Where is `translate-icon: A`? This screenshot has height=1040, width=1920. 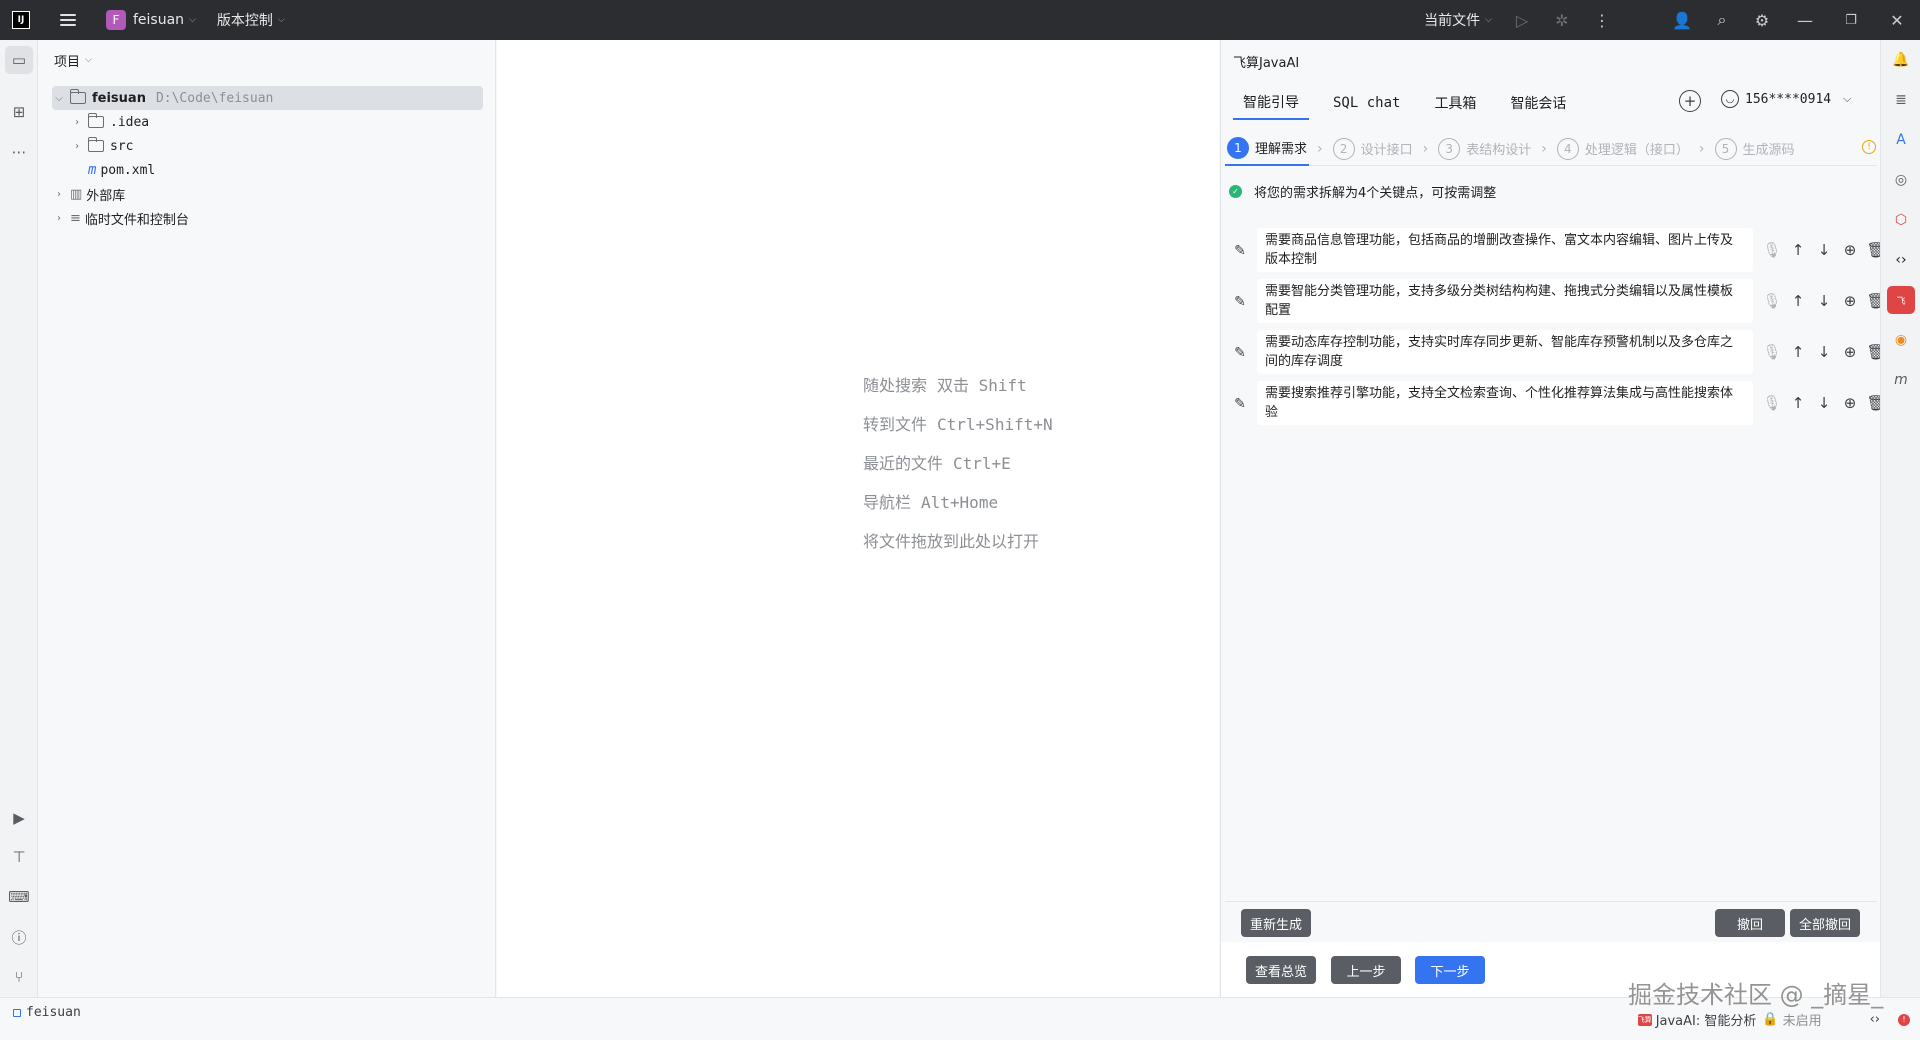
translate-icon: A is located at coordinates (1901, 140).